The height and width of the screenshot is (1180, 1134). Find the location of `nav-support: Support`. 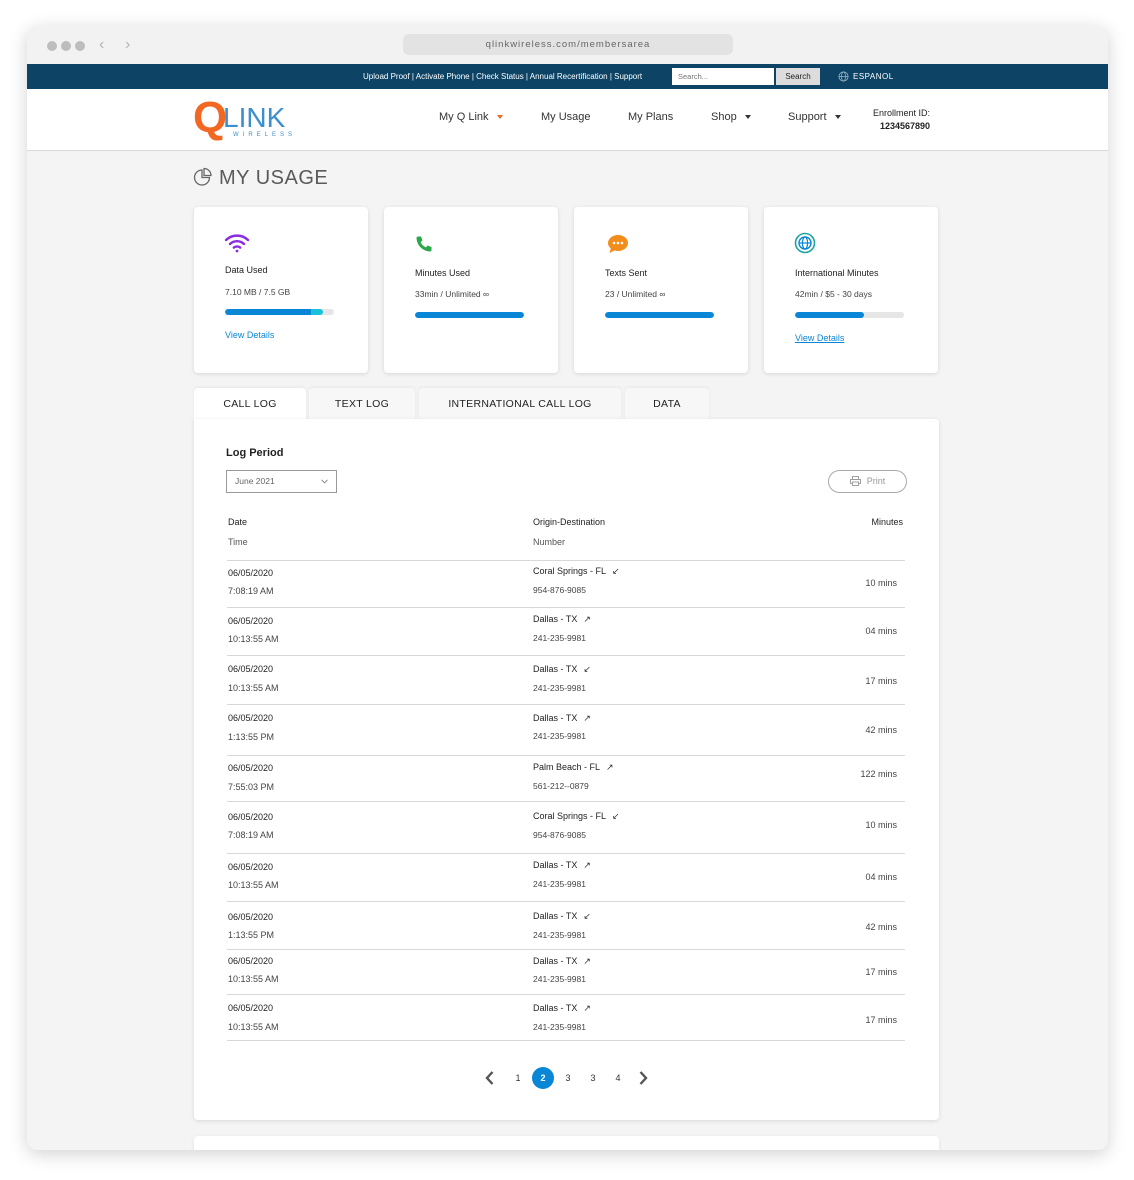

nav-support: Support is located at coordinates (814, 117).